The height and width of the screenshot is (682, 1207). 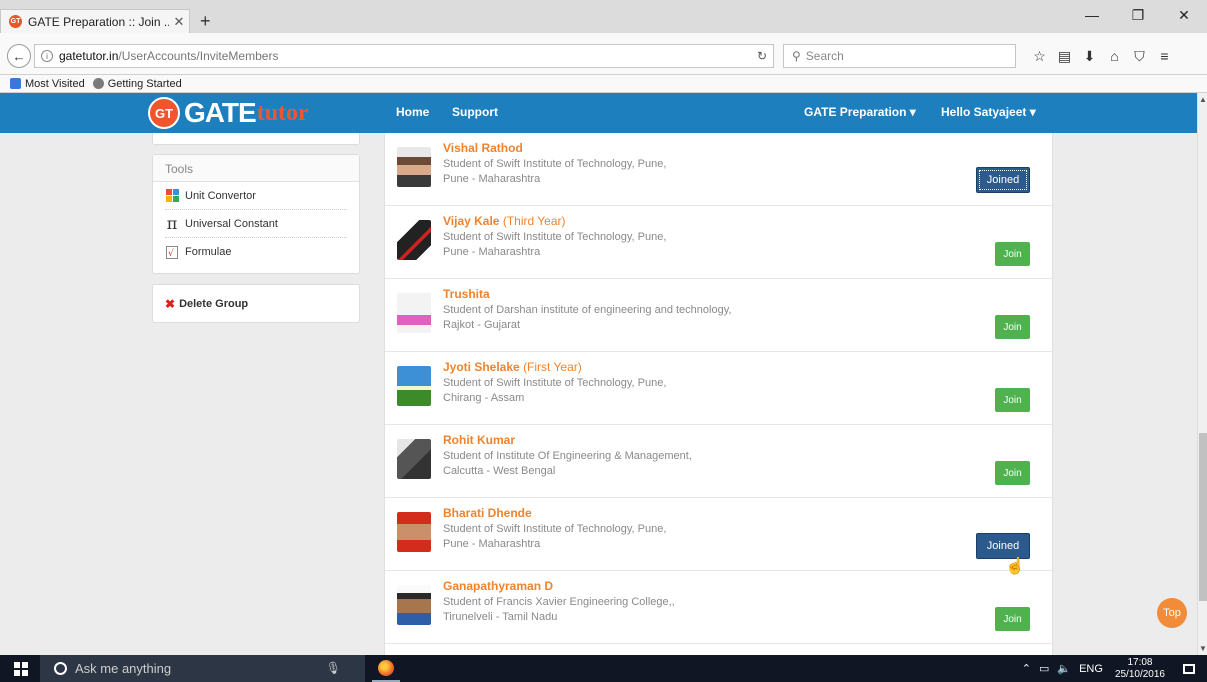 What do you see at coordinates (824, 56) in the screenshot?
I see `search-placeholder: Search` at bounding box center [824, 56].